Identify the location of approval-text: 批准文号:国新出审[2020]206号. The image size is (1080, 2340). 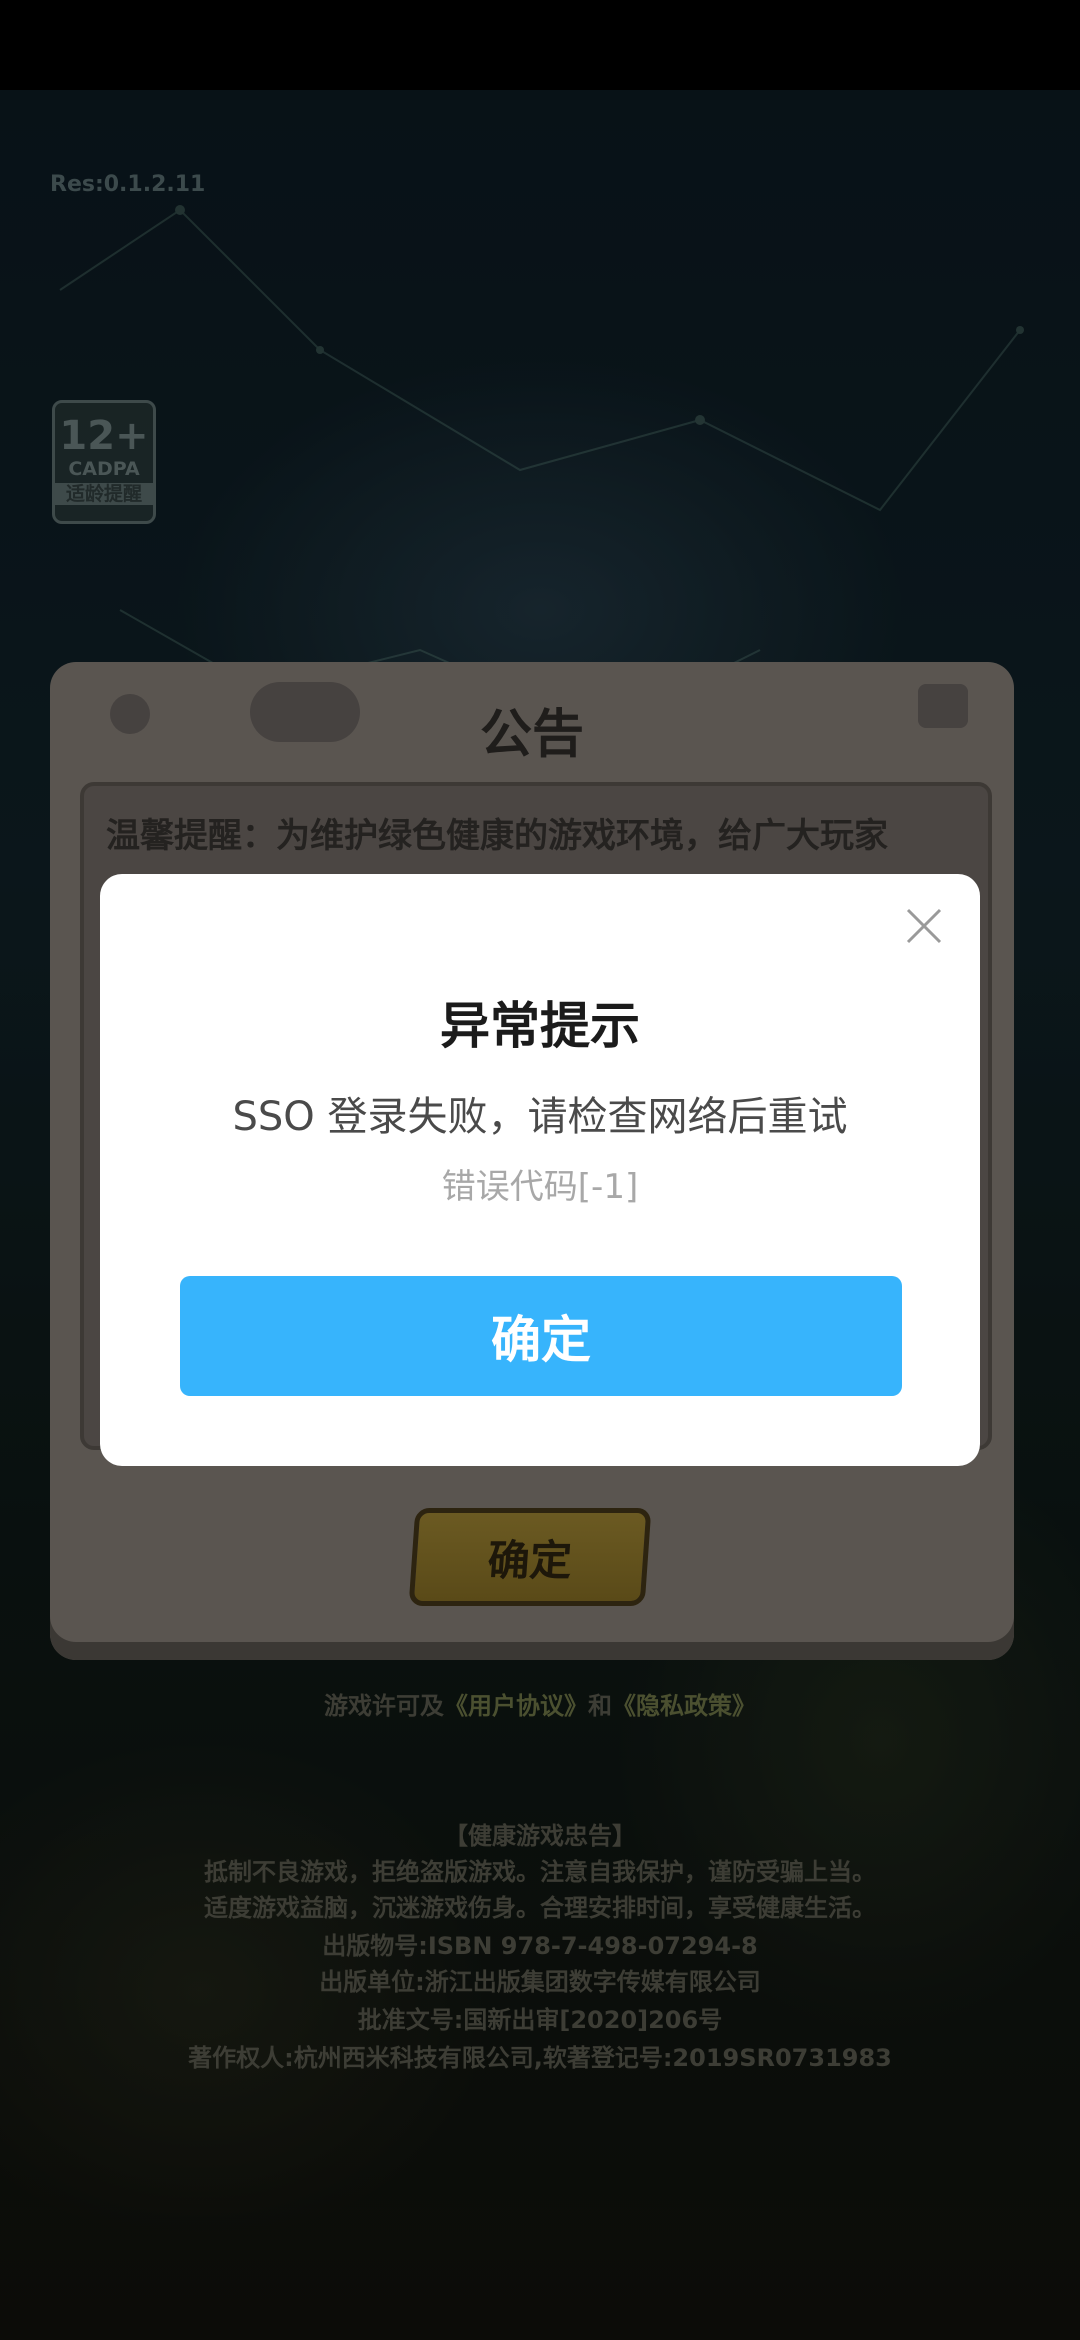
(540, 2020).